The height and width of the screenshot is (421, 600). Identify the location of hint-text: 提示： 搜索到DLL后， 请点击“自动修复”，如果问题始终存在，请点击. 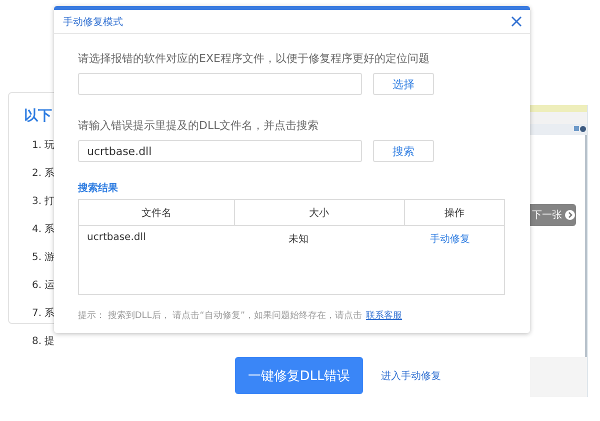
(220, 316).